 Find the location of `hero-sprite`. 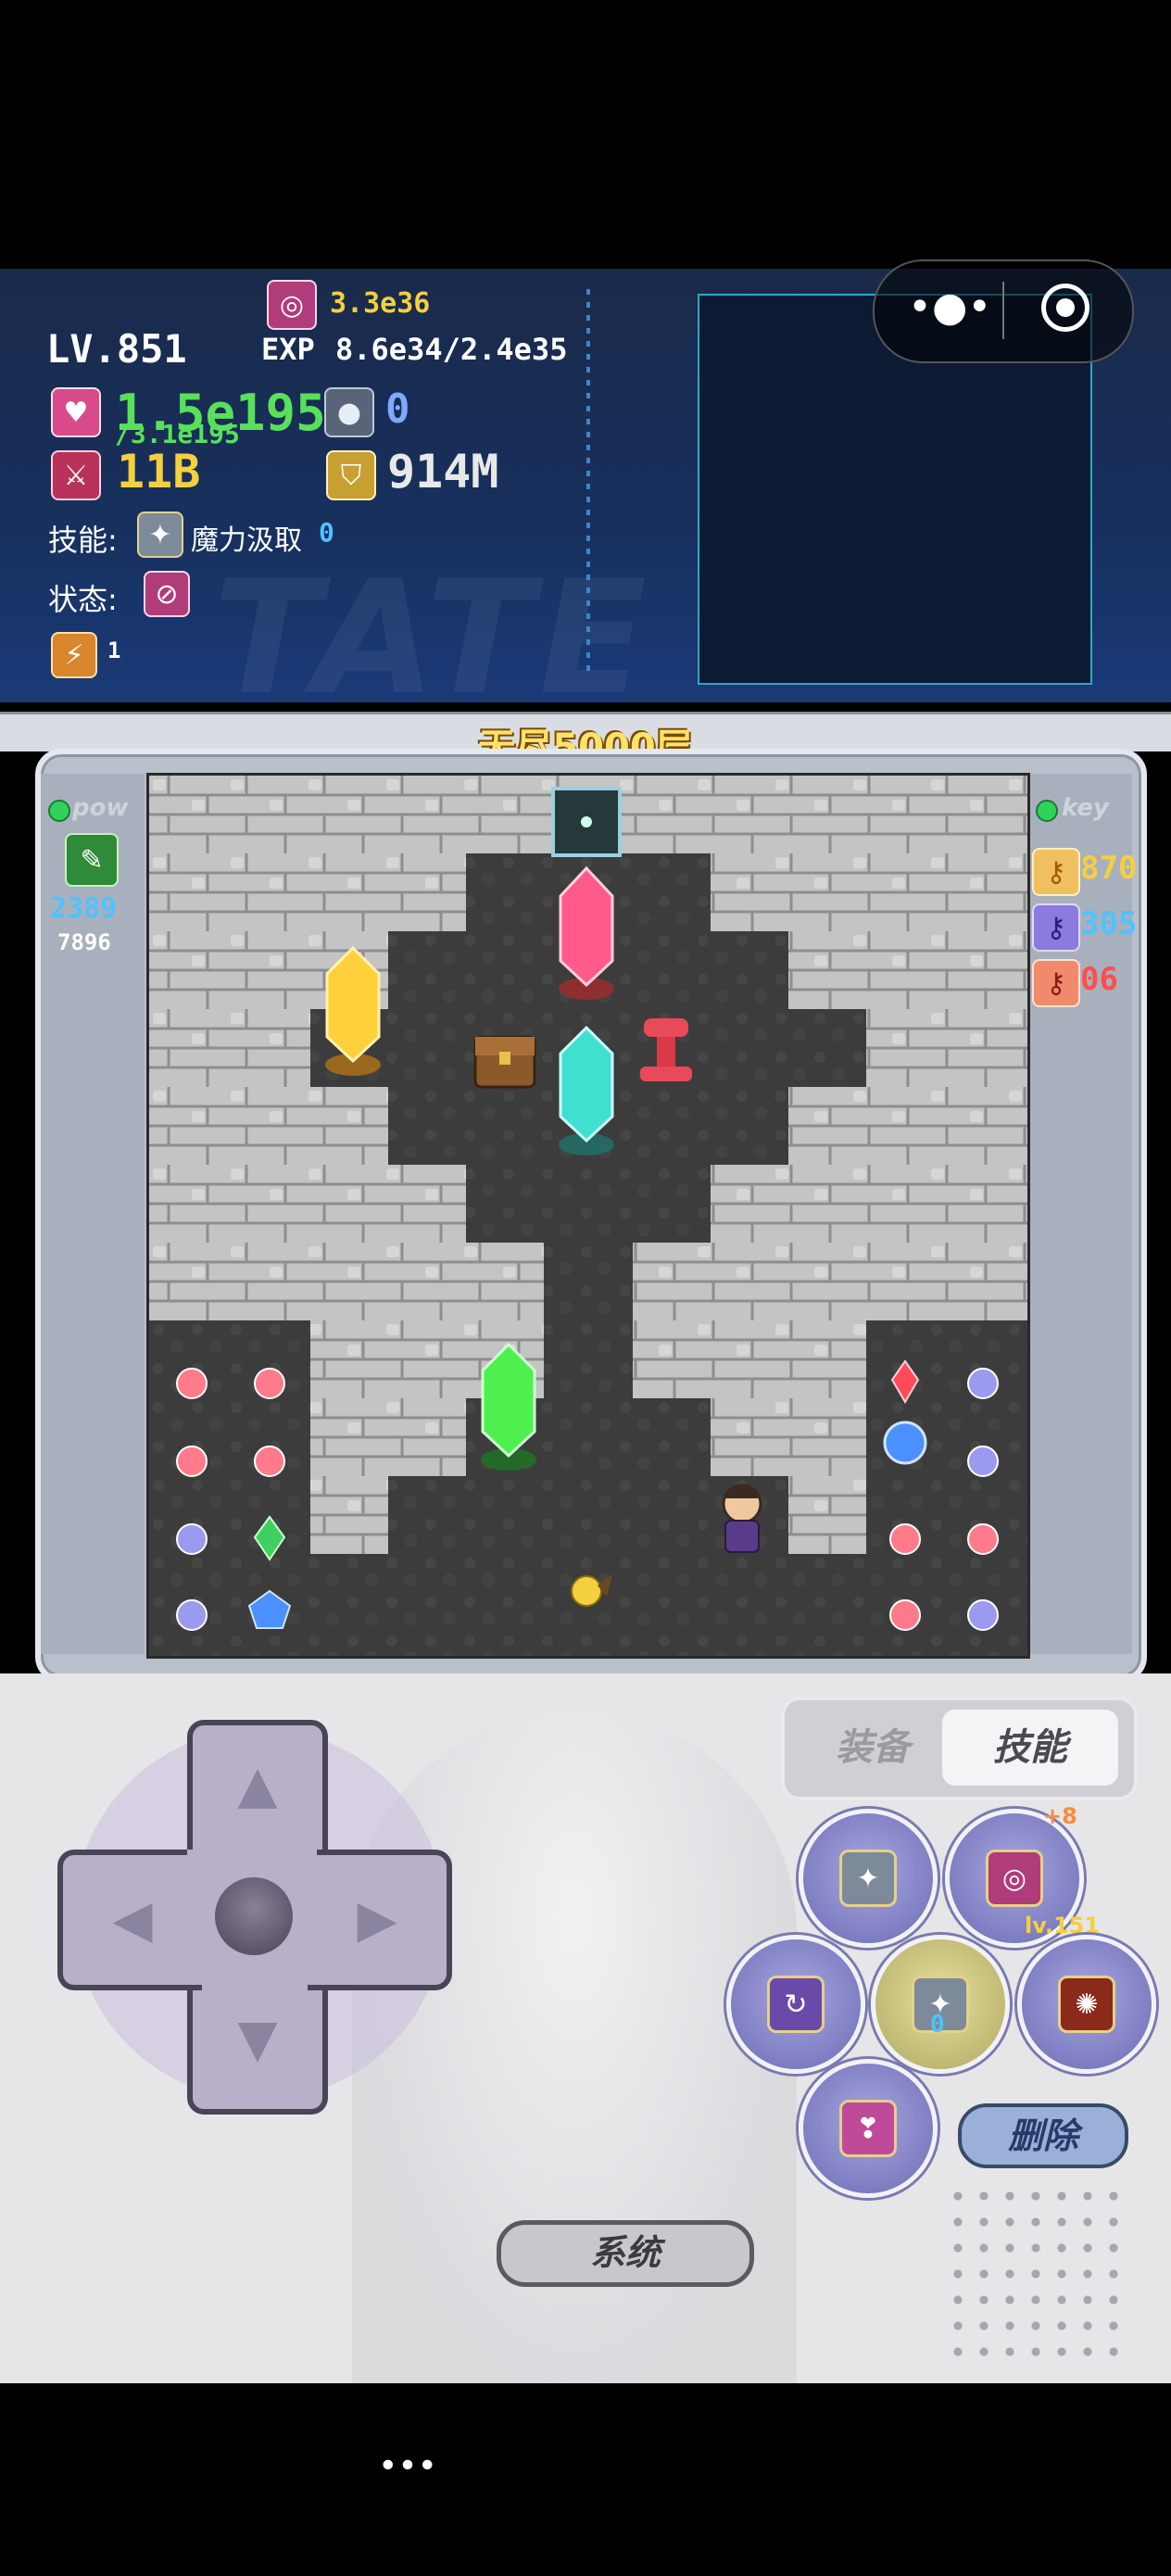

hero-sprite is located at coordinates (742, 1518).